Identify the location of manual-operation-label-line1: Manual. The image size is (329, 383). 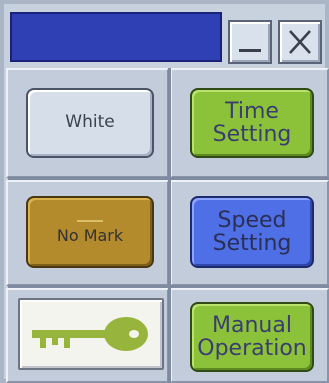
(252, 325).